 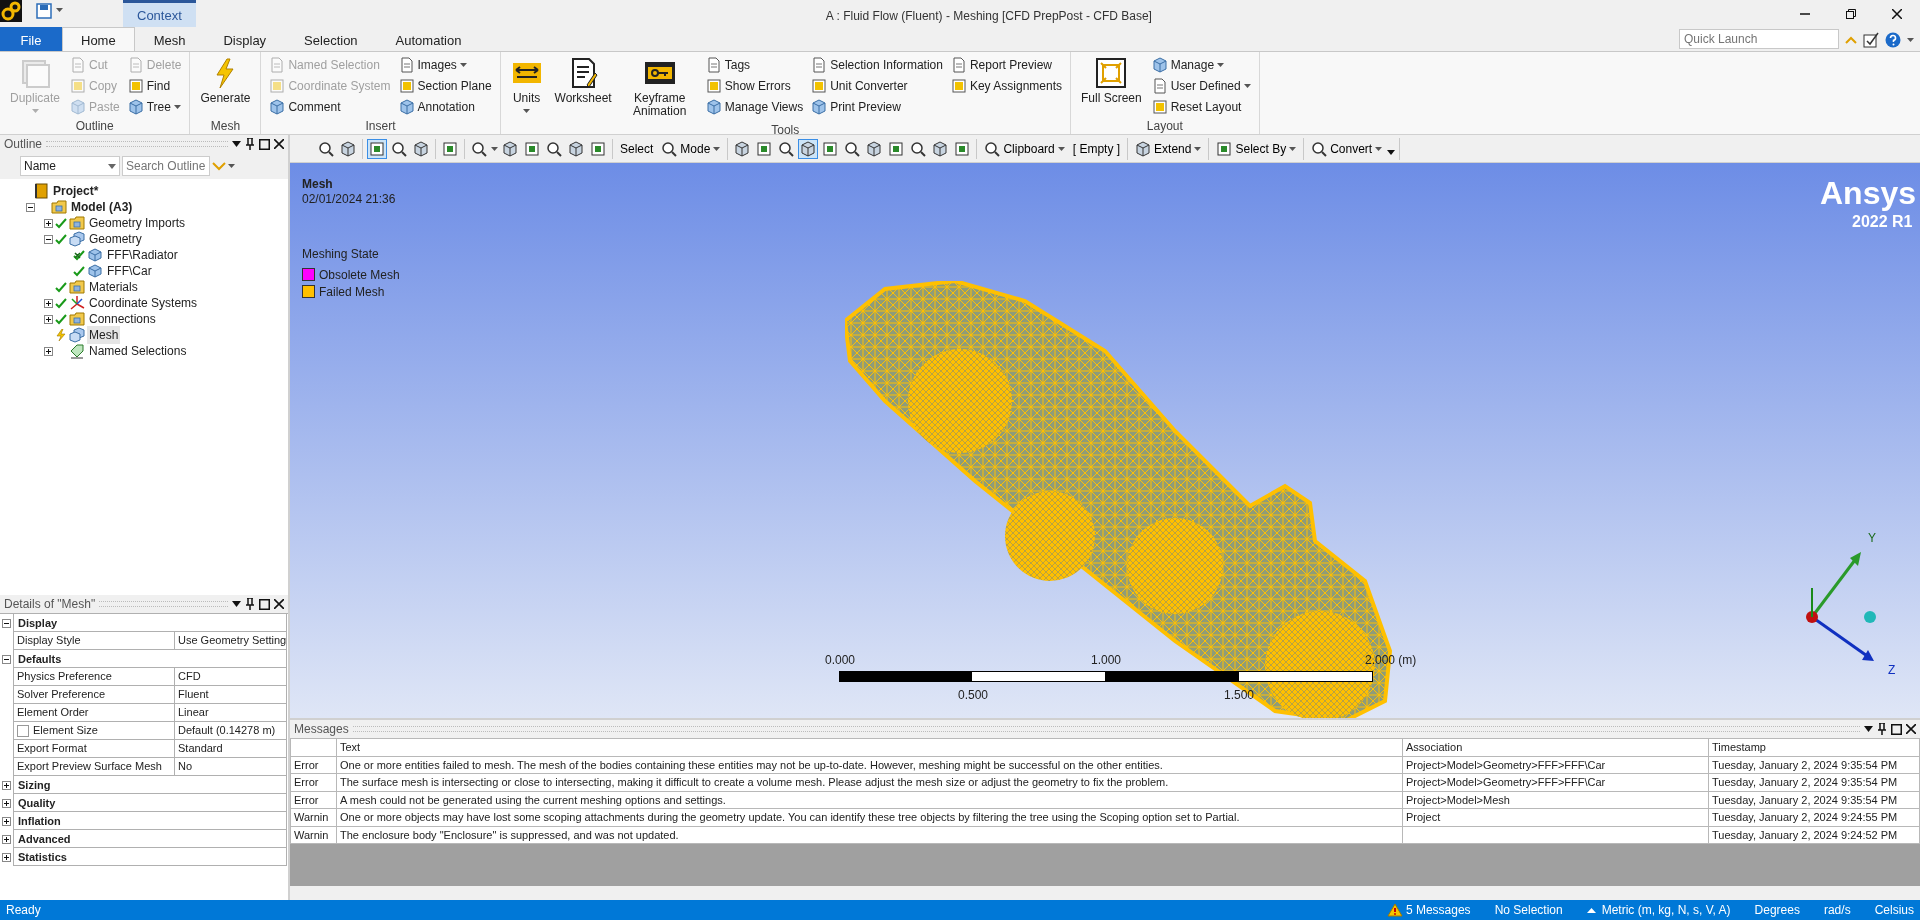 What do you see at coordinates (102, 207) in the screenshot?
I see `tree-item: Model (A3)` at bounding box center [102, 207].